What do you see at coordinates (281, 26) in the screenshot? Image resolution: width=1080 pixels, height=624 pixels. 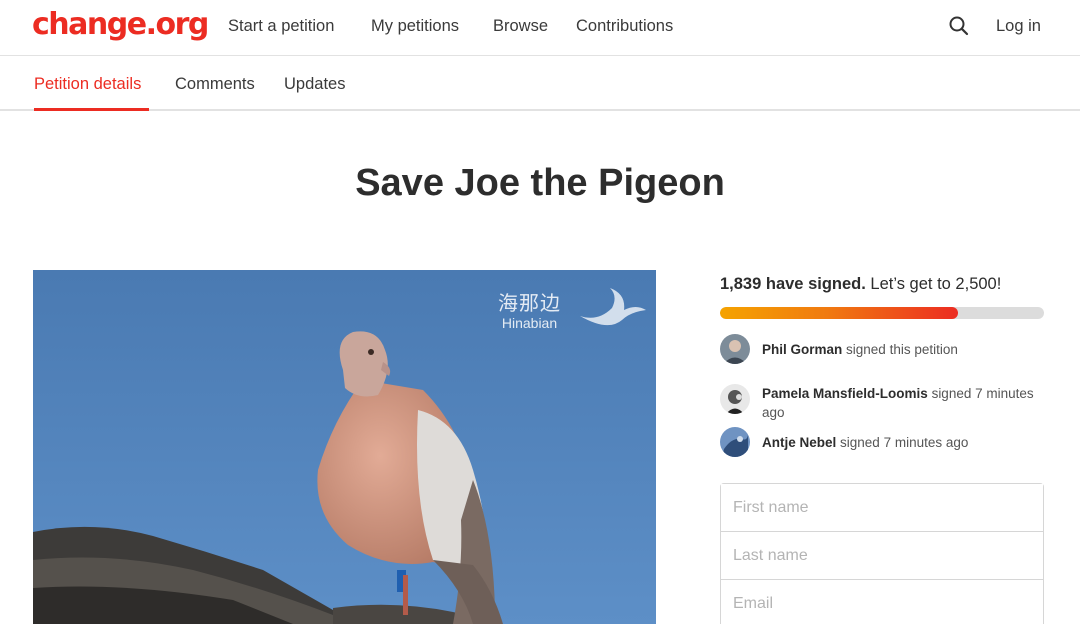 I see `nav-start-petition: Start a petition` at bounding box center [281, 26].